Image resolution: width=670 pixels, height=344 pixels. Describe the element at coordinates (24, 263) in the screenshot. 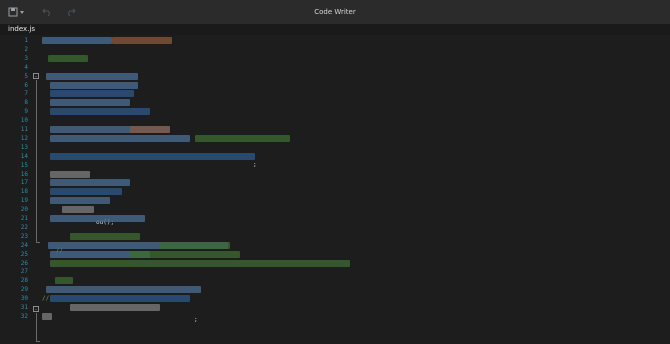

I see `line-number: 26` at that location.